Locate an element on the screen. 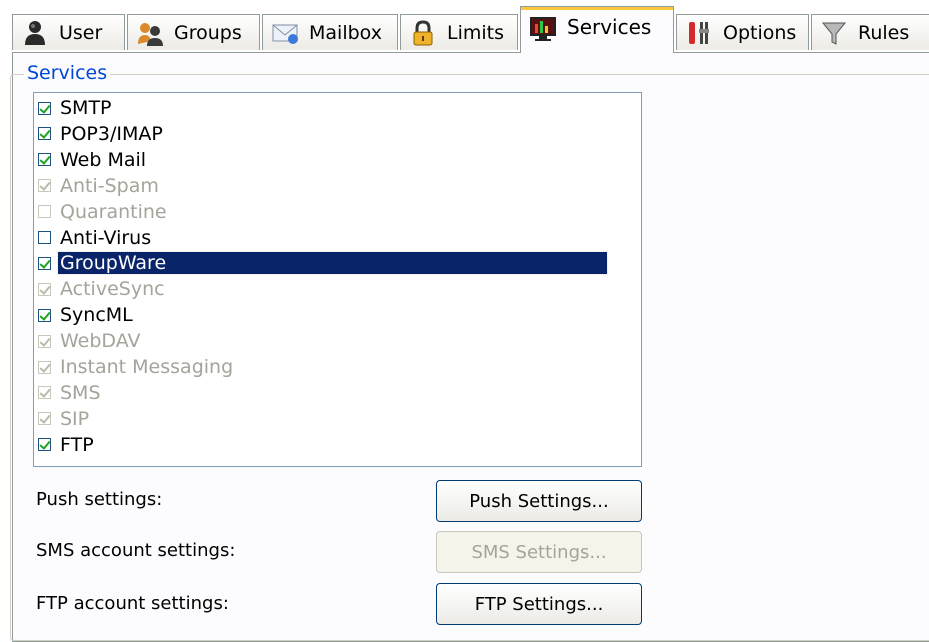  tab-rules-label: Rules is located at coordinates (884, 32).